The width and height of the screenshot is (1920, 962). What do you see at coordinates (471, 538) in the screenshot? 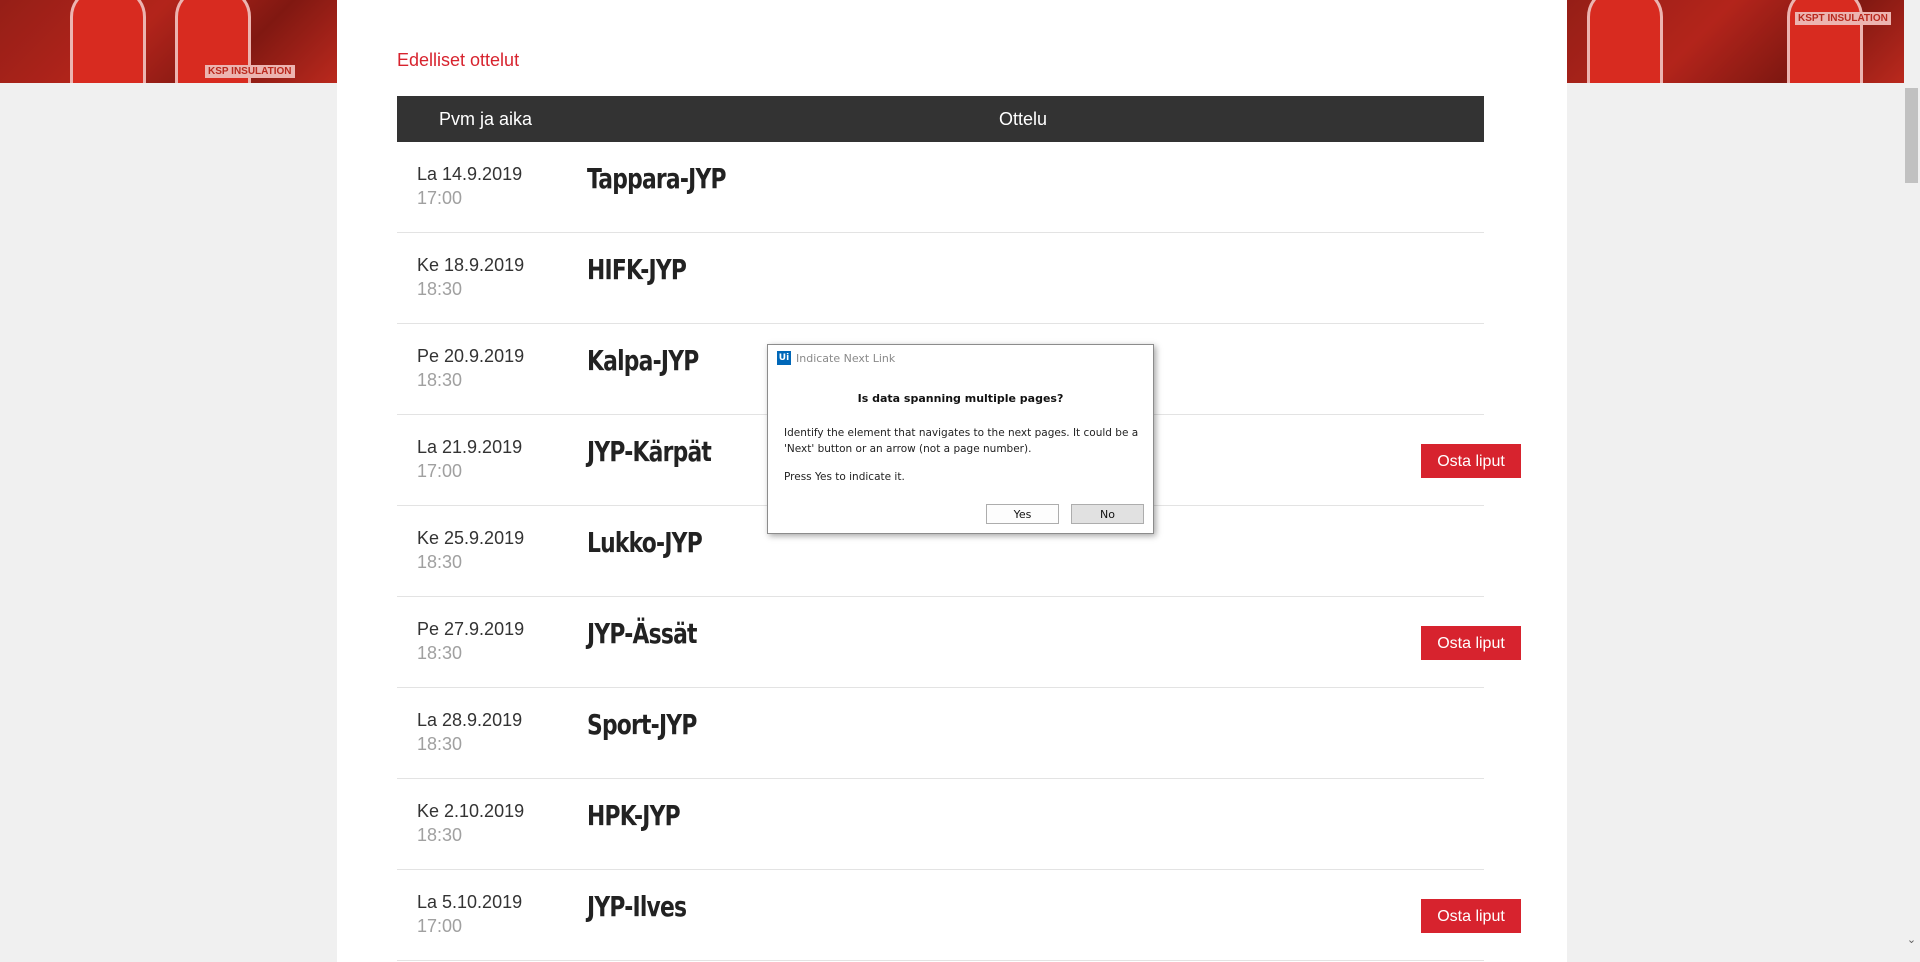
I see `match-date: Ke 25.9.2019` at bounding box center [471, 538].